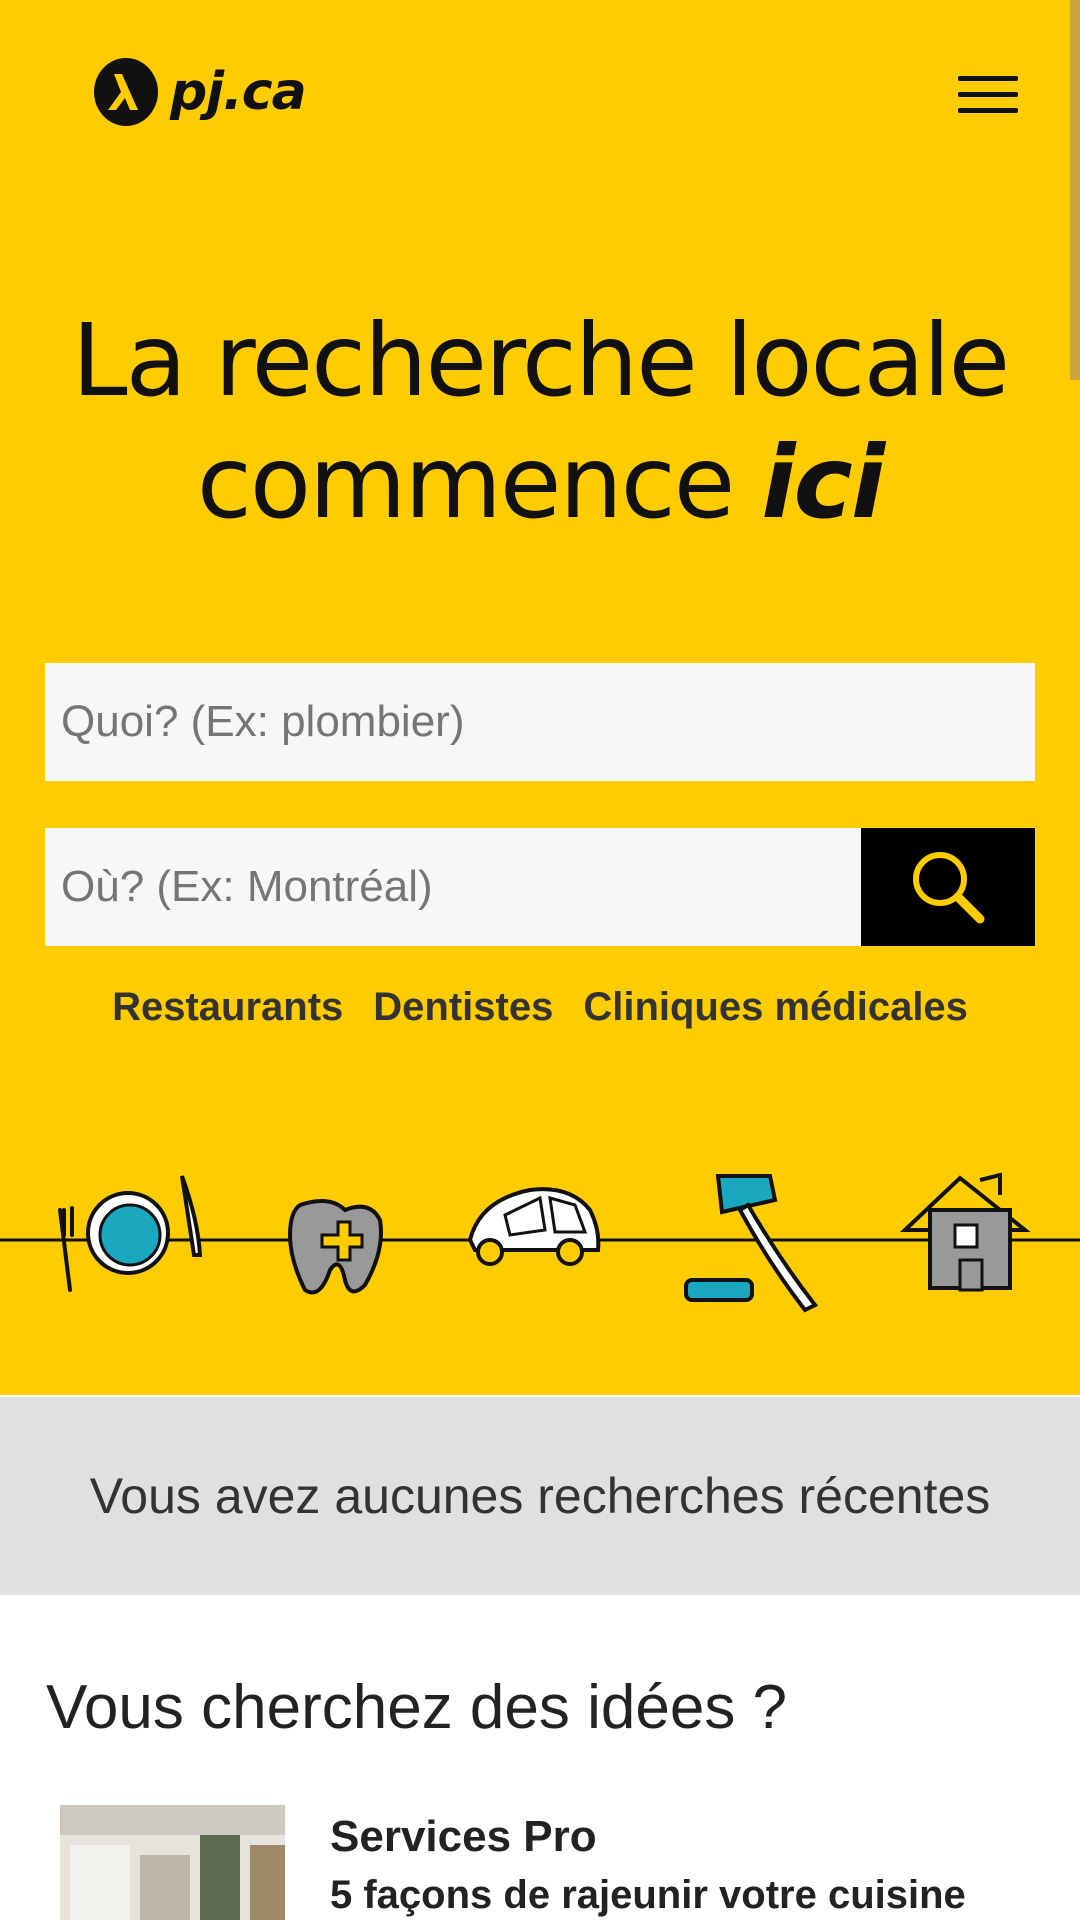 The width and height of the screenshot is (1080, 1920). What do you see at coordinates (540, 360) in the screenshot?
I see `headline-line-1: La recherche locale` at bounding box center [540, 360].